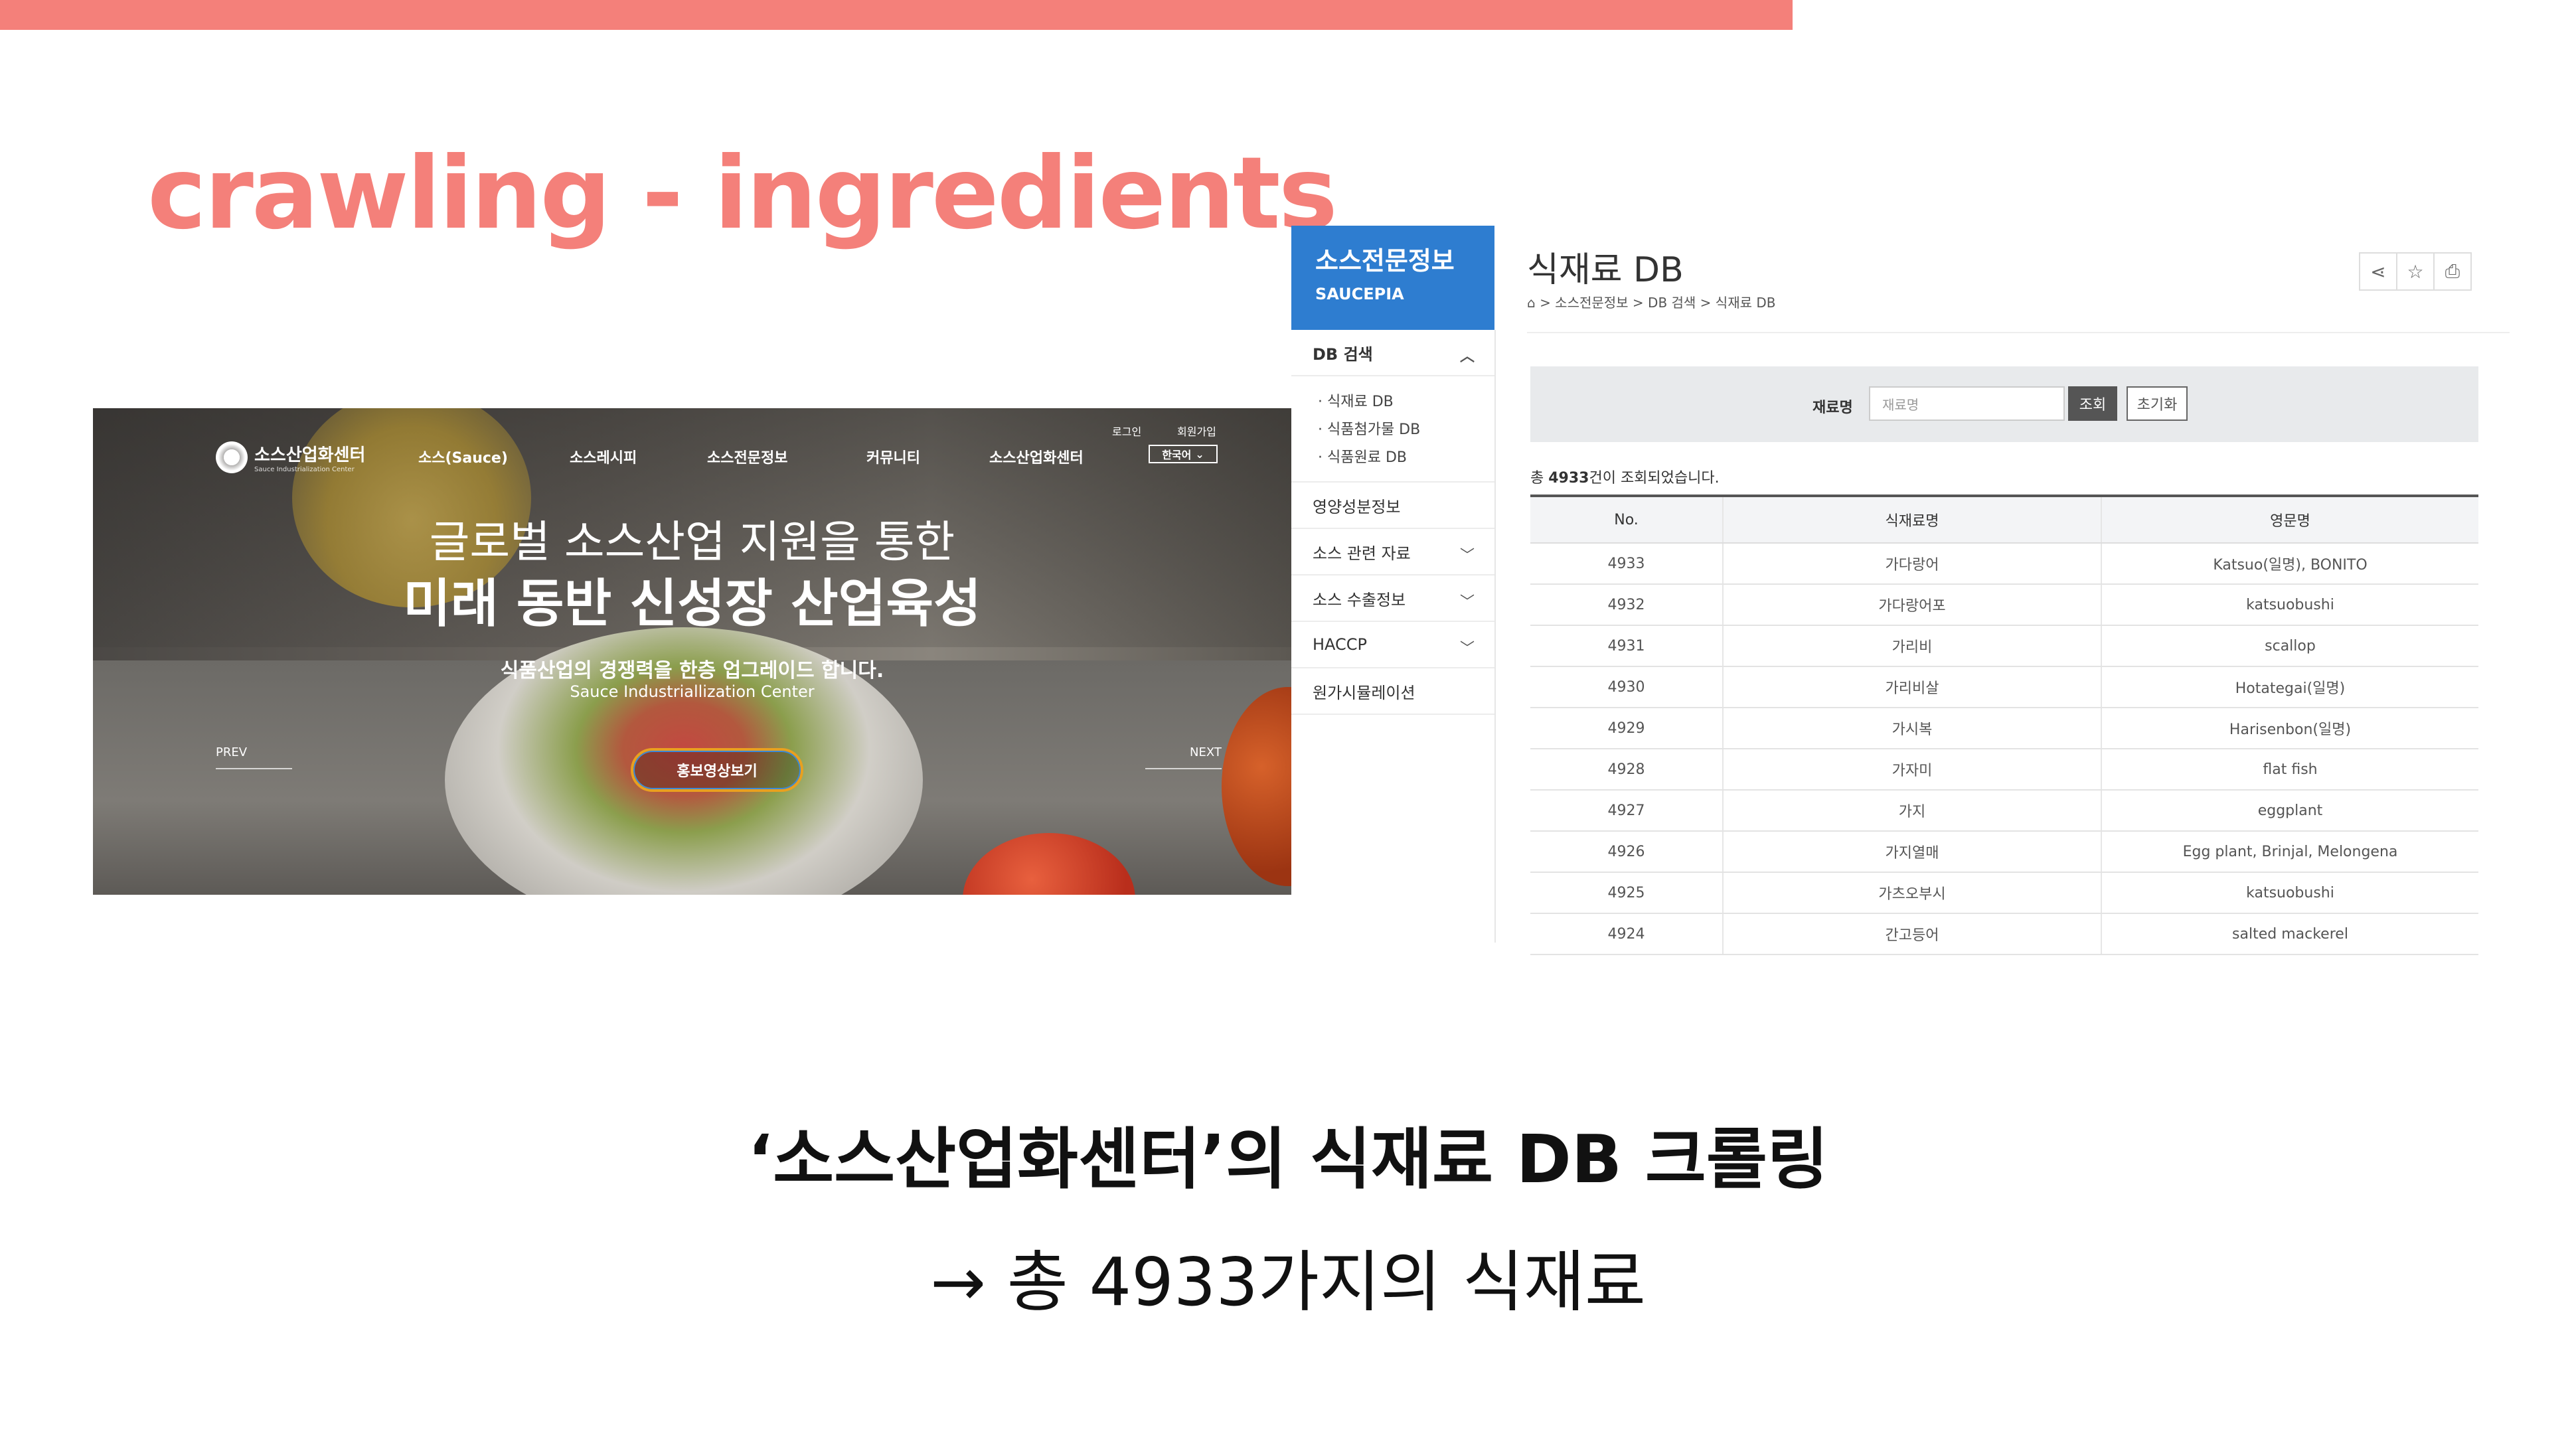  What do you see at coordinates (1911, 520) in the screenshot?
I see `header-name: 식재료명` at bounding box center [1911, 520].